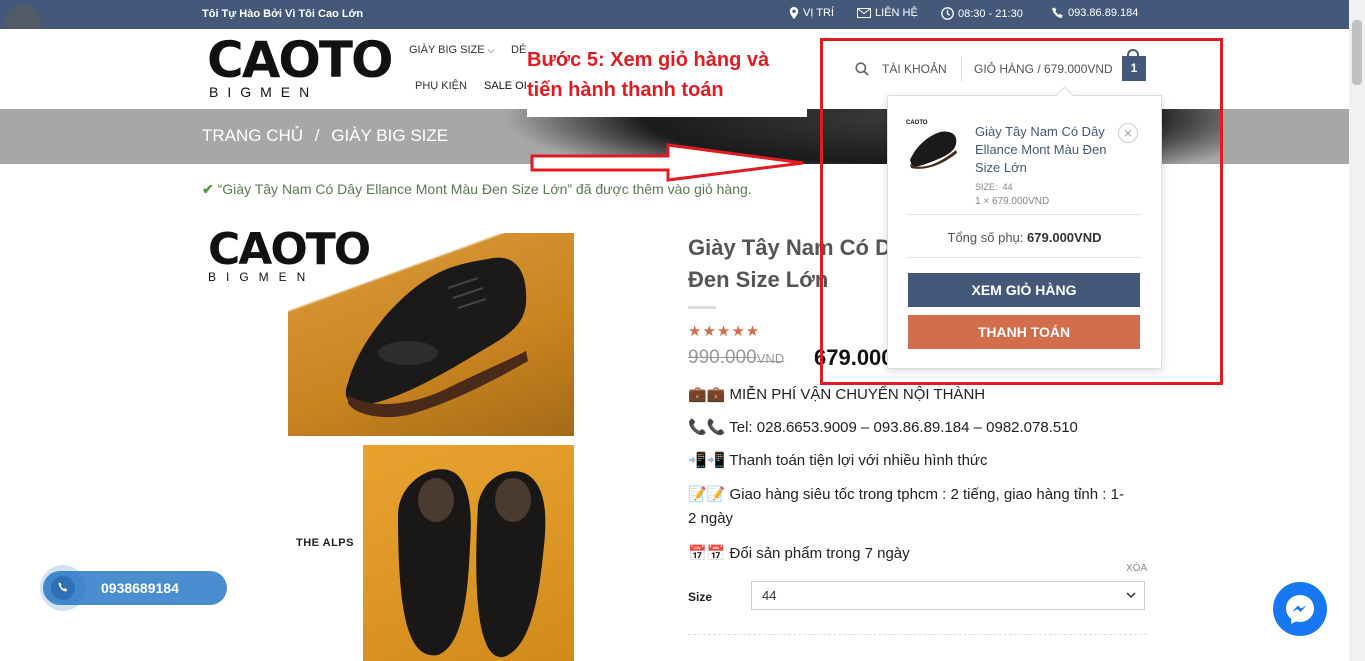 This screenshot has width=1365, height=661. I want to click on size-value: 44, so click(769, 595).